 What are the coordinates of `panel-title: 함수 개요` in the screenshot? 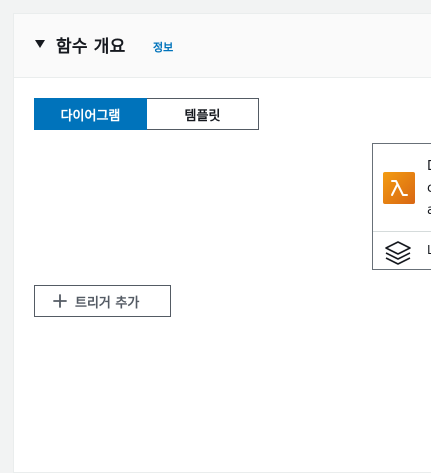 It's located at (91, 47).